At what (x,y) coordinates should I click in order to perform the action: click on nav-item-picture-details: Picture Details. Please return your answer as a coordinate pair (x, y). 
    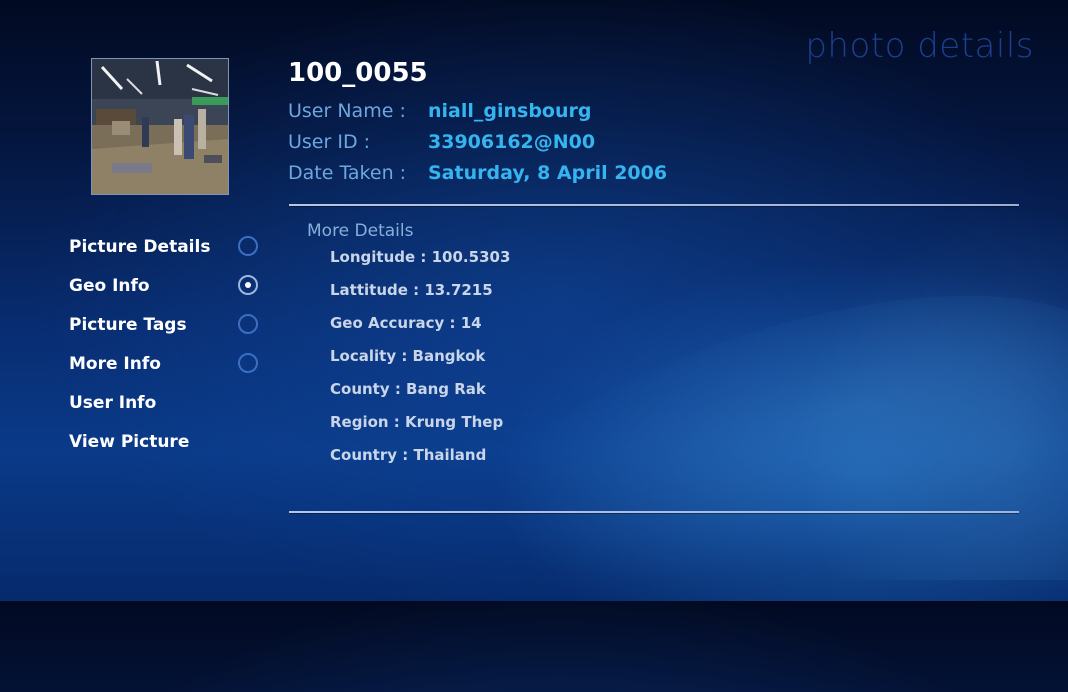
    Looking at the image, I should click on (169, 247).